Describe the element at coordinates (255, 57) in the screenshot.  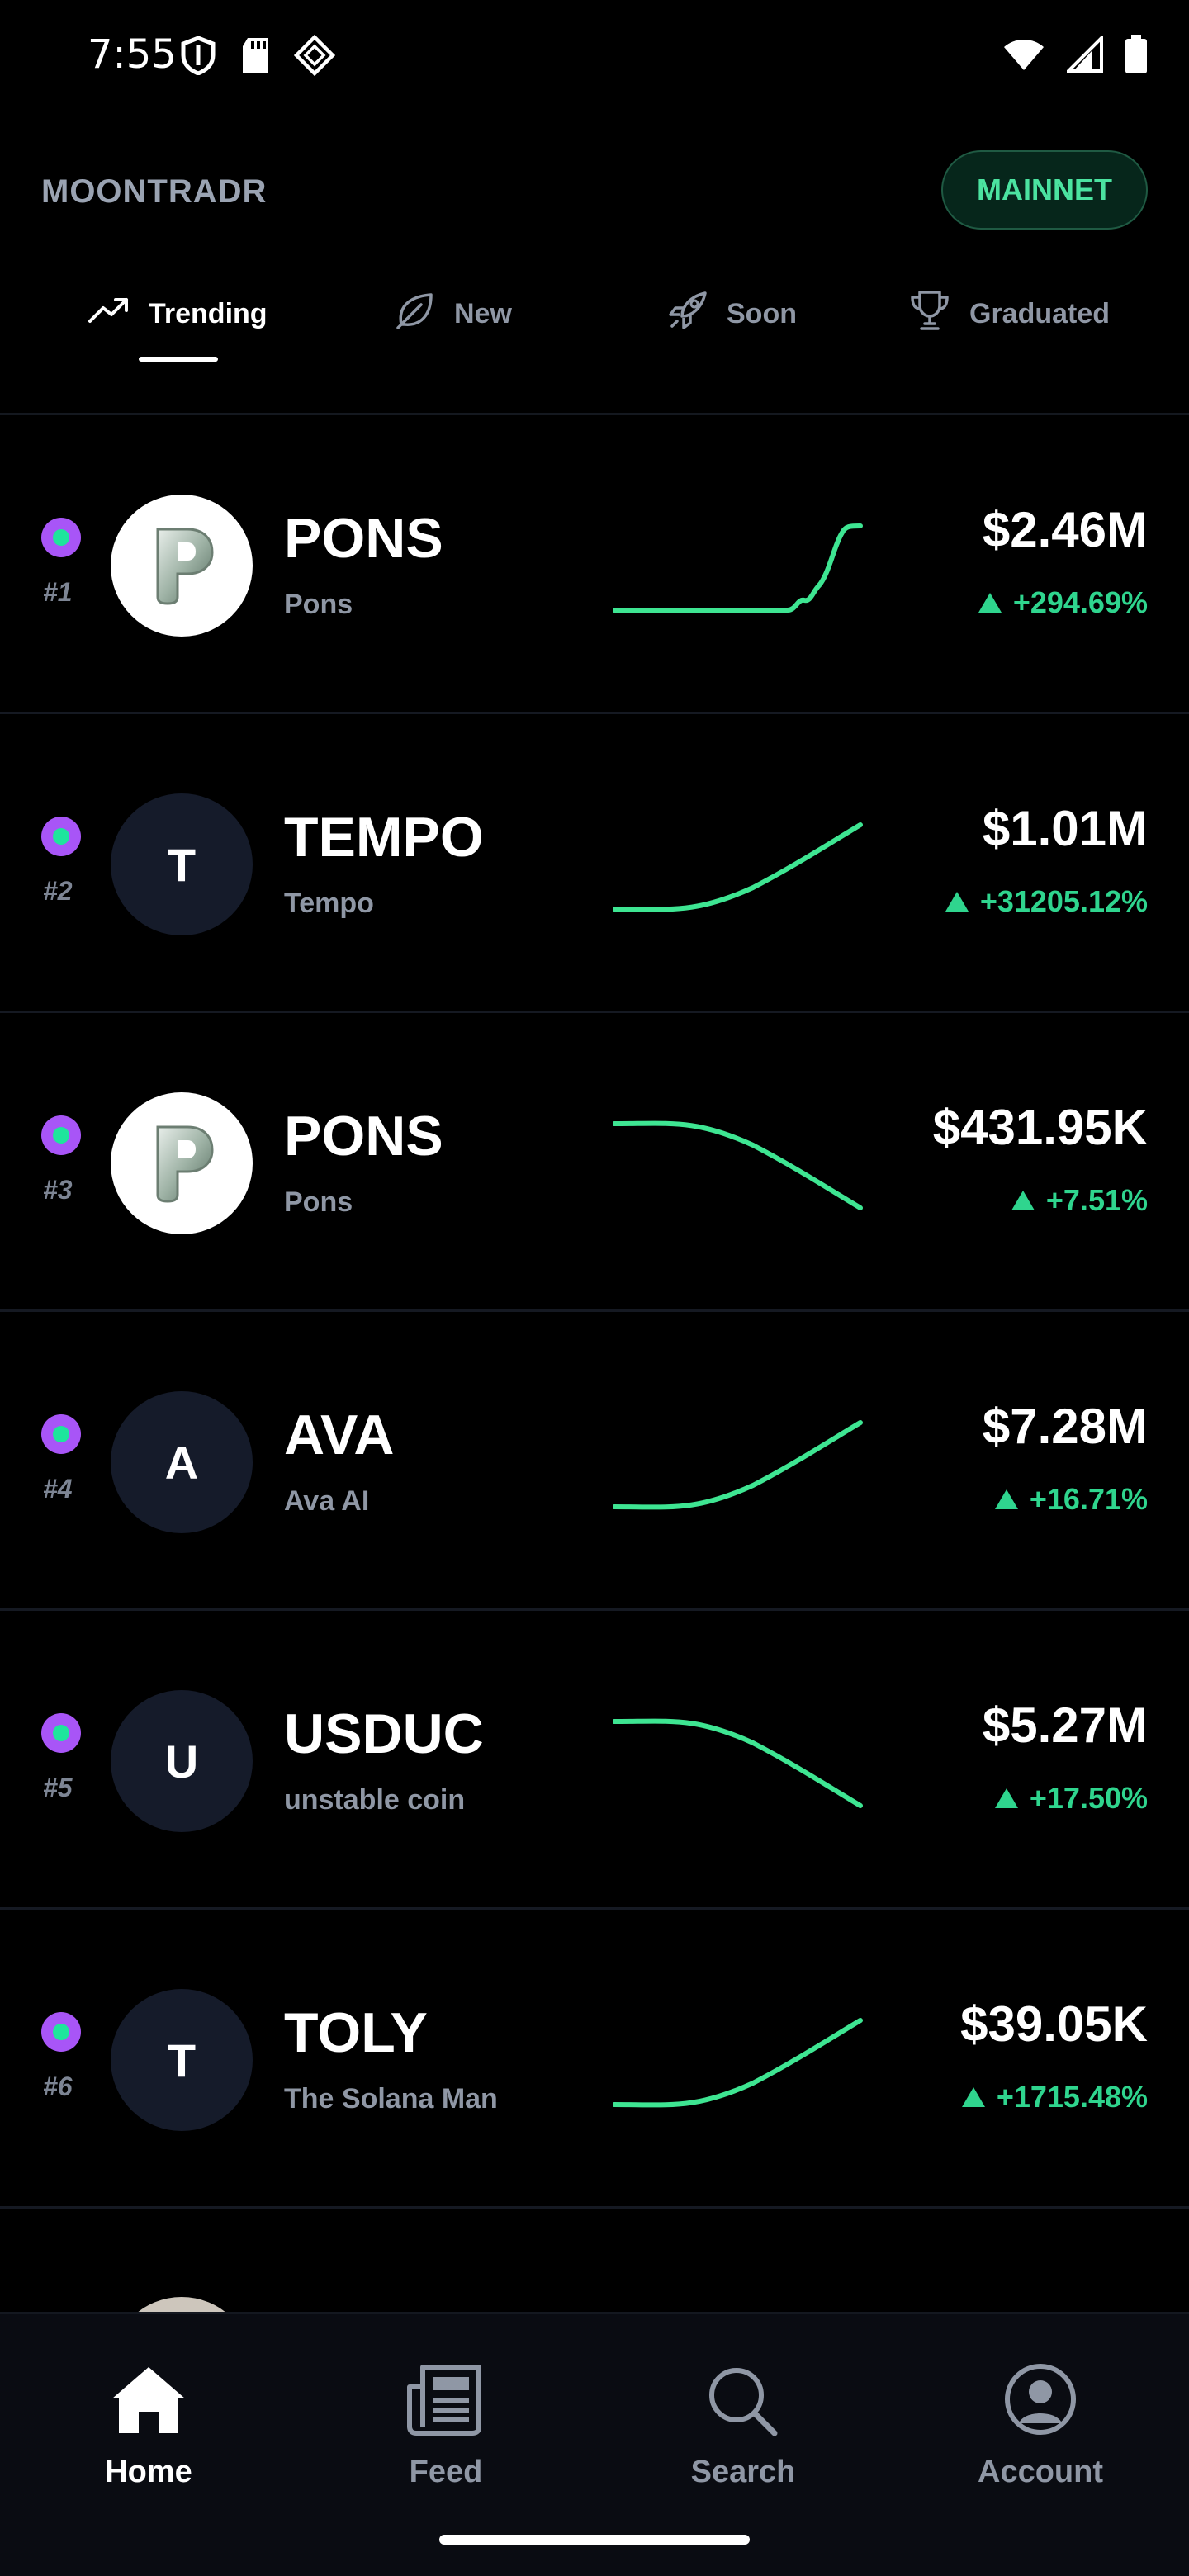
I see `sd-card-icon` at that location.